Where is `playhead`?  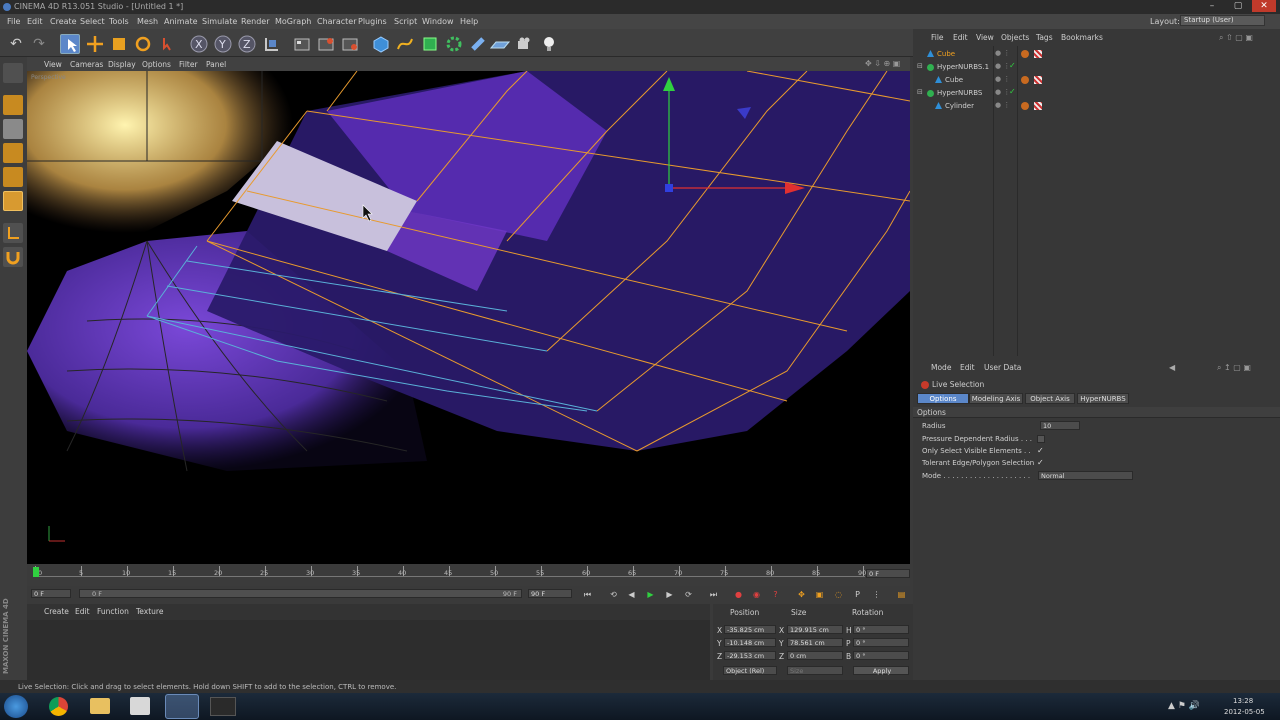 playhead is located at coordinates (36, 572).